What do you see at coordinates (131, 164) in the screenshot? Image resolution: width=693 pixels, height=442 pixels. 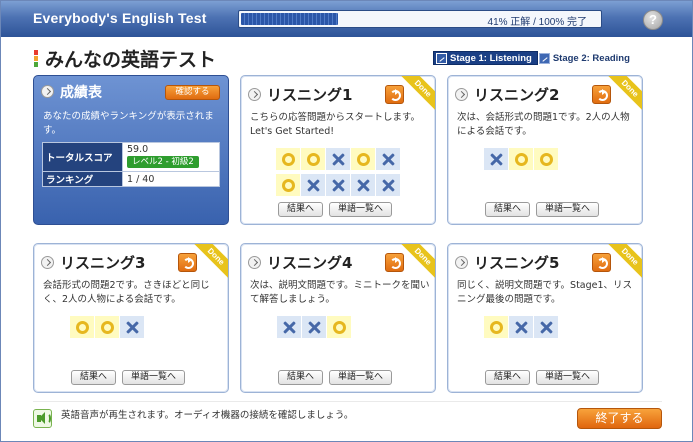 I see `score-table: トータルスコア 59.0 レベル2 - 初級2 ランキング 1 / 40` at bounding box center [131, 164].